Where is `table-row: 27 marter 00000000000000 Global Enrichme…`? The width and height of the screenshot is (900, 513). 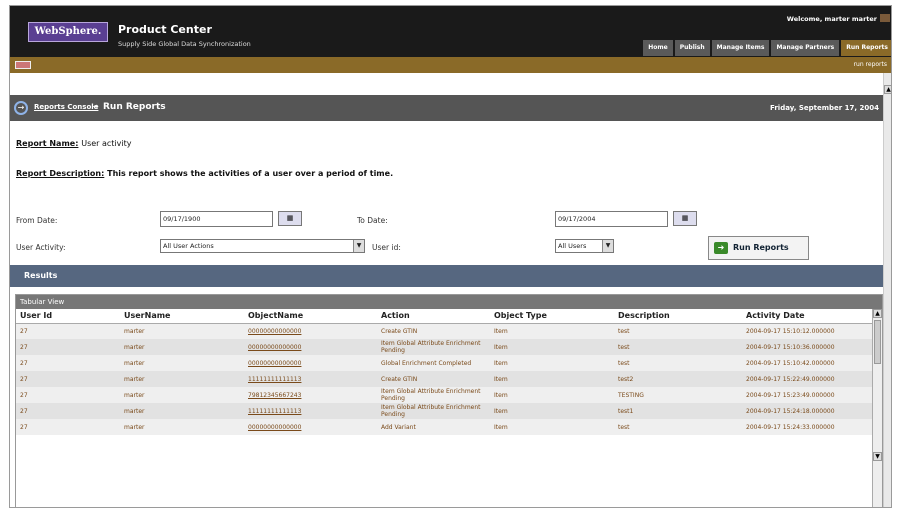
table-row: 27 marter 00000000000000 Global Enrichme… is located at coordinates (445, 363).